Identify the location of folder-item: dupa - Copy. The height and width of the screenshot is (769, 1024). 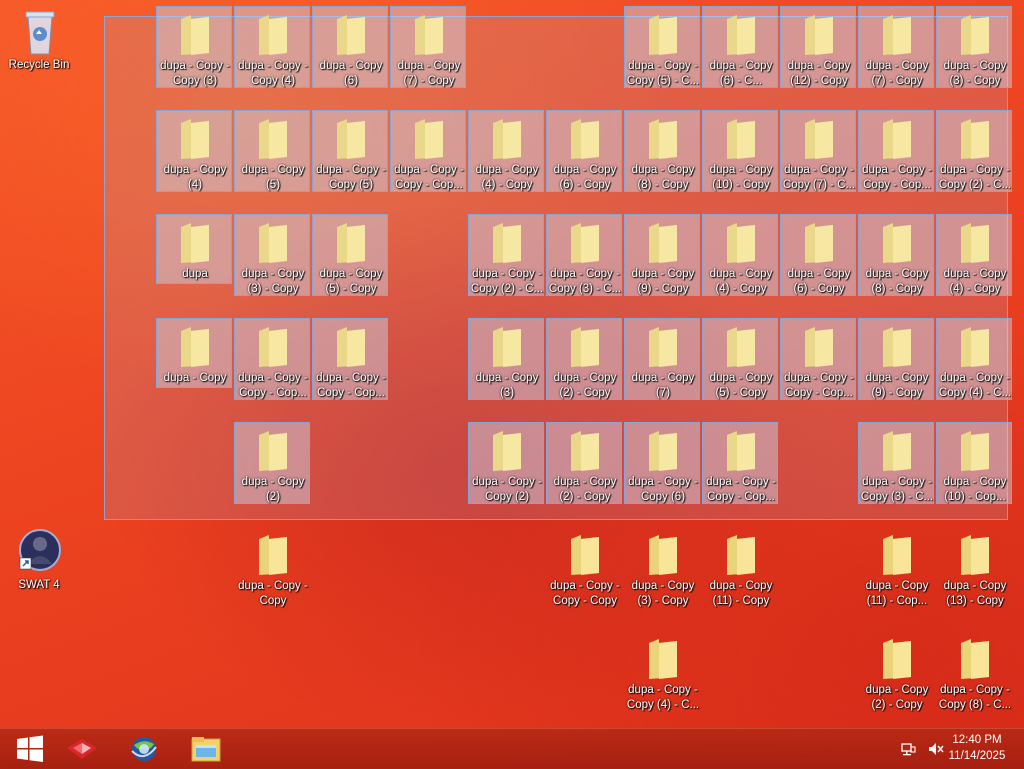
(194, 353).